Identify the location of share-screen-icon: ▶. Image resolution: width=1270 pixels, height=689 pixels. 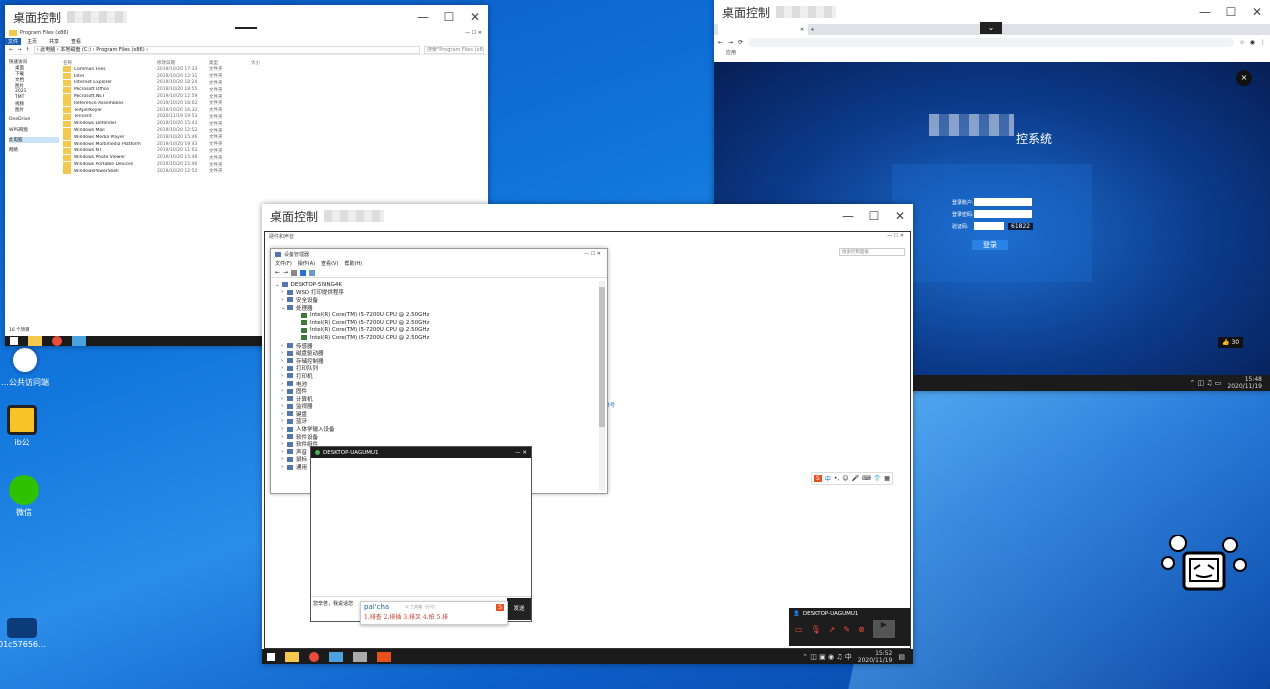
(883, 629).